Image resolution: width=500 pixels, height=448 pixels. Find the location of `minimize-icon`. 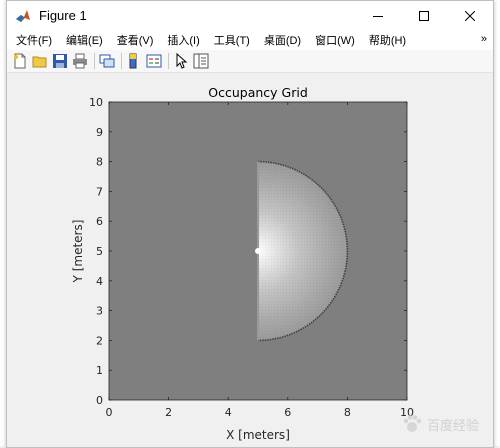

minimize-icon is located at coordinates (378, 16).